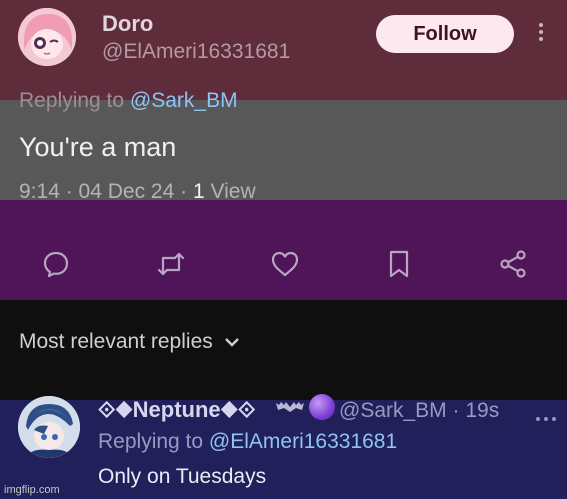 This screenshot has height=499, width=567. What do you see at coordinates (290, 407) in the screenshot?
I see `bat-wings-icon` at bounding box center [290, 407].